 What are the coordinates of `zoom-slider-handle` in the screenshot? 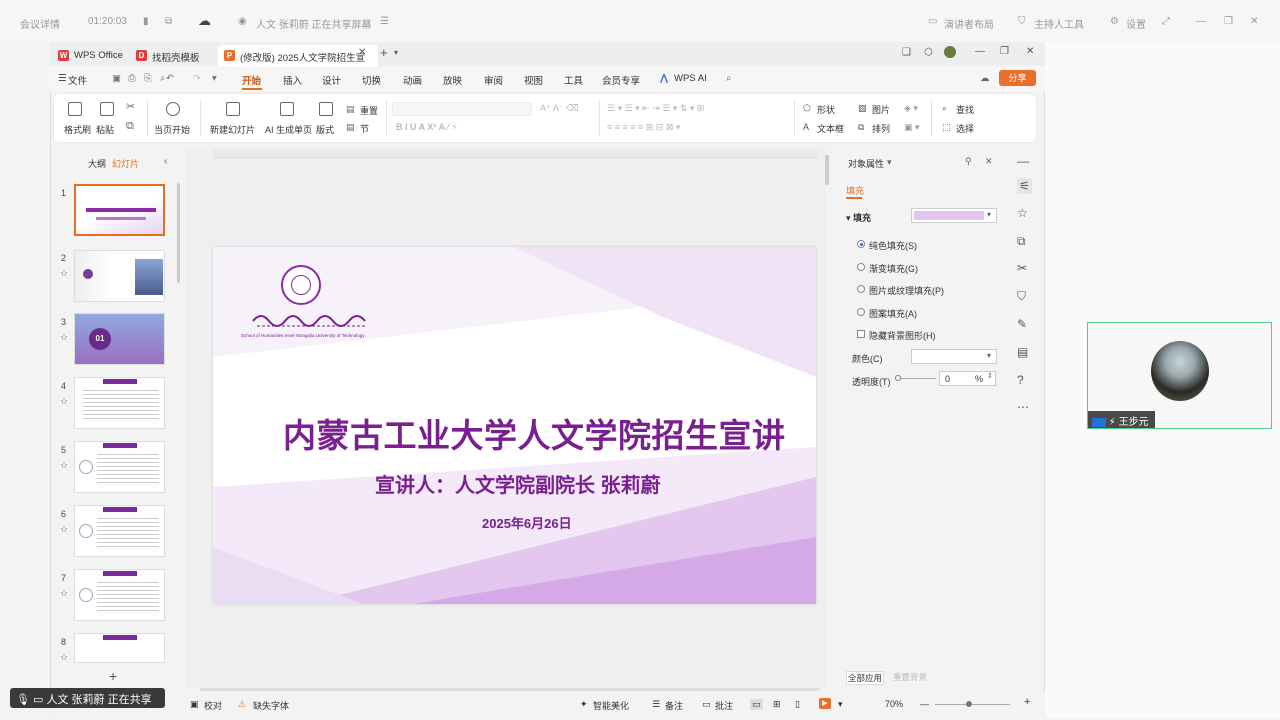 It's located at (969, 704).